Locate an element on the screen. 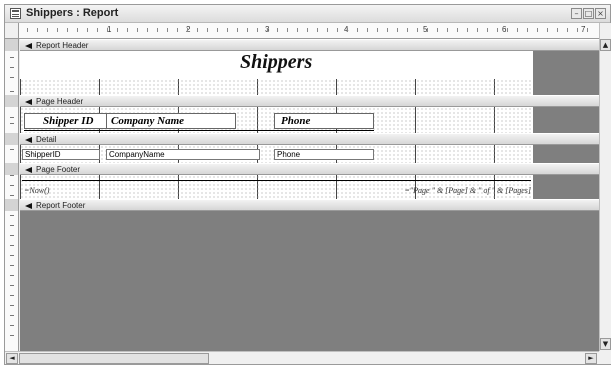 This screenshot has height=368, width=614. company-name-label: Company Name is located at coordinates (171, 121).